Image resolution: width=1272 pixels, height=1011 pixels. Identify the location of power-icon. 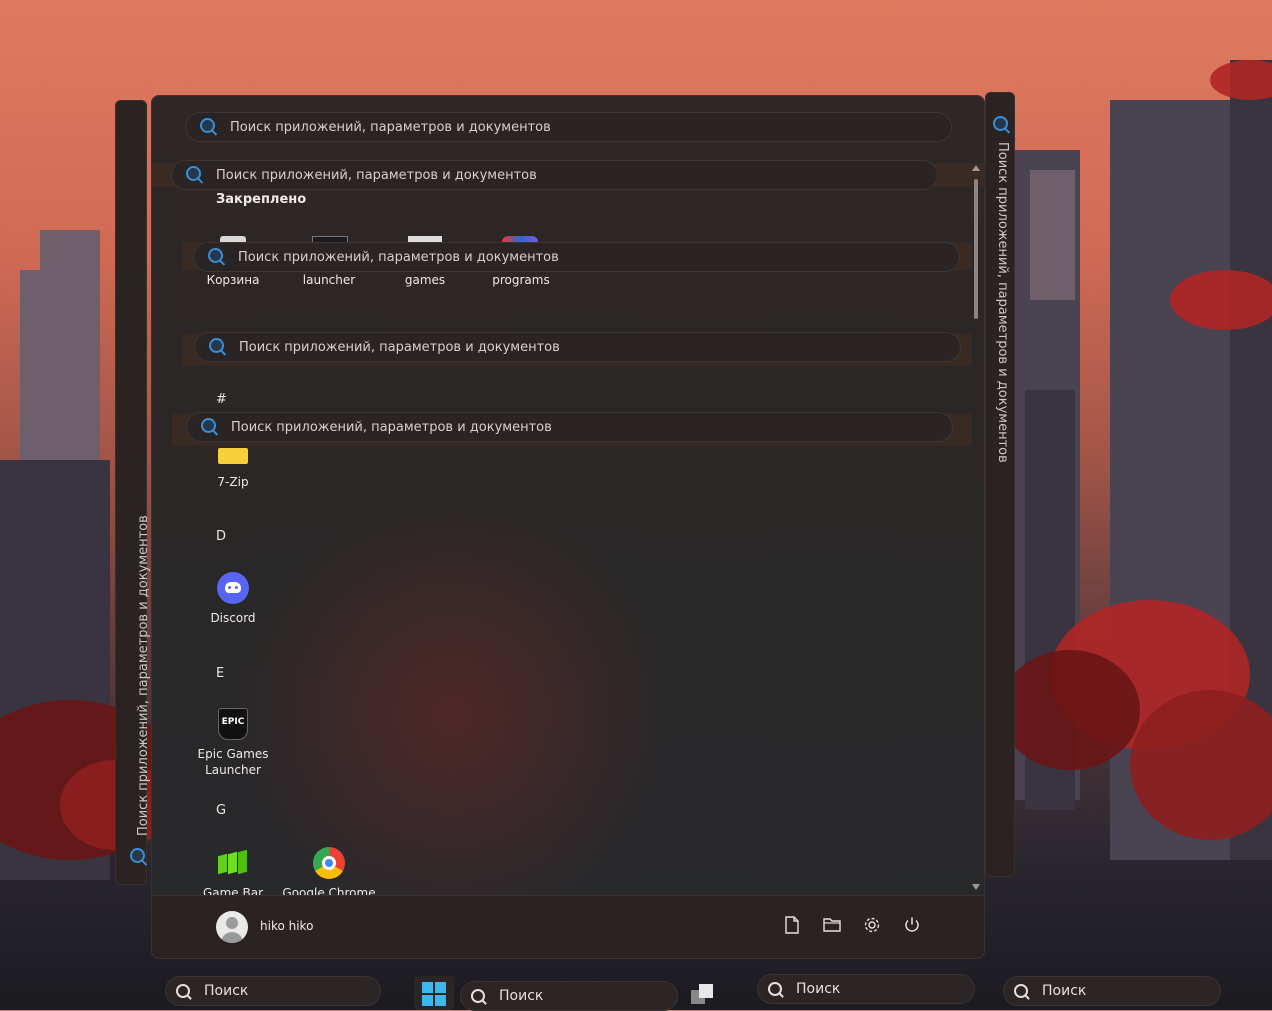
(912, 927).